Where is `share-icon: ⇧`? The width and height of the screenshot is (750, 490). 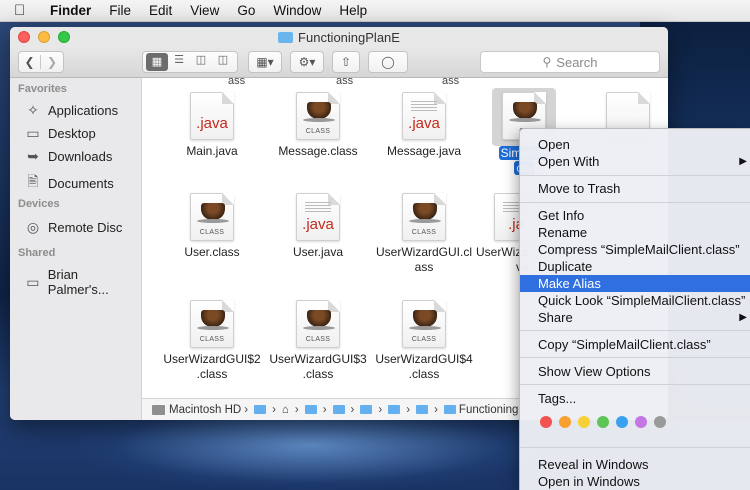
share-icon: ⇧ is located at coordinates (346, 62).